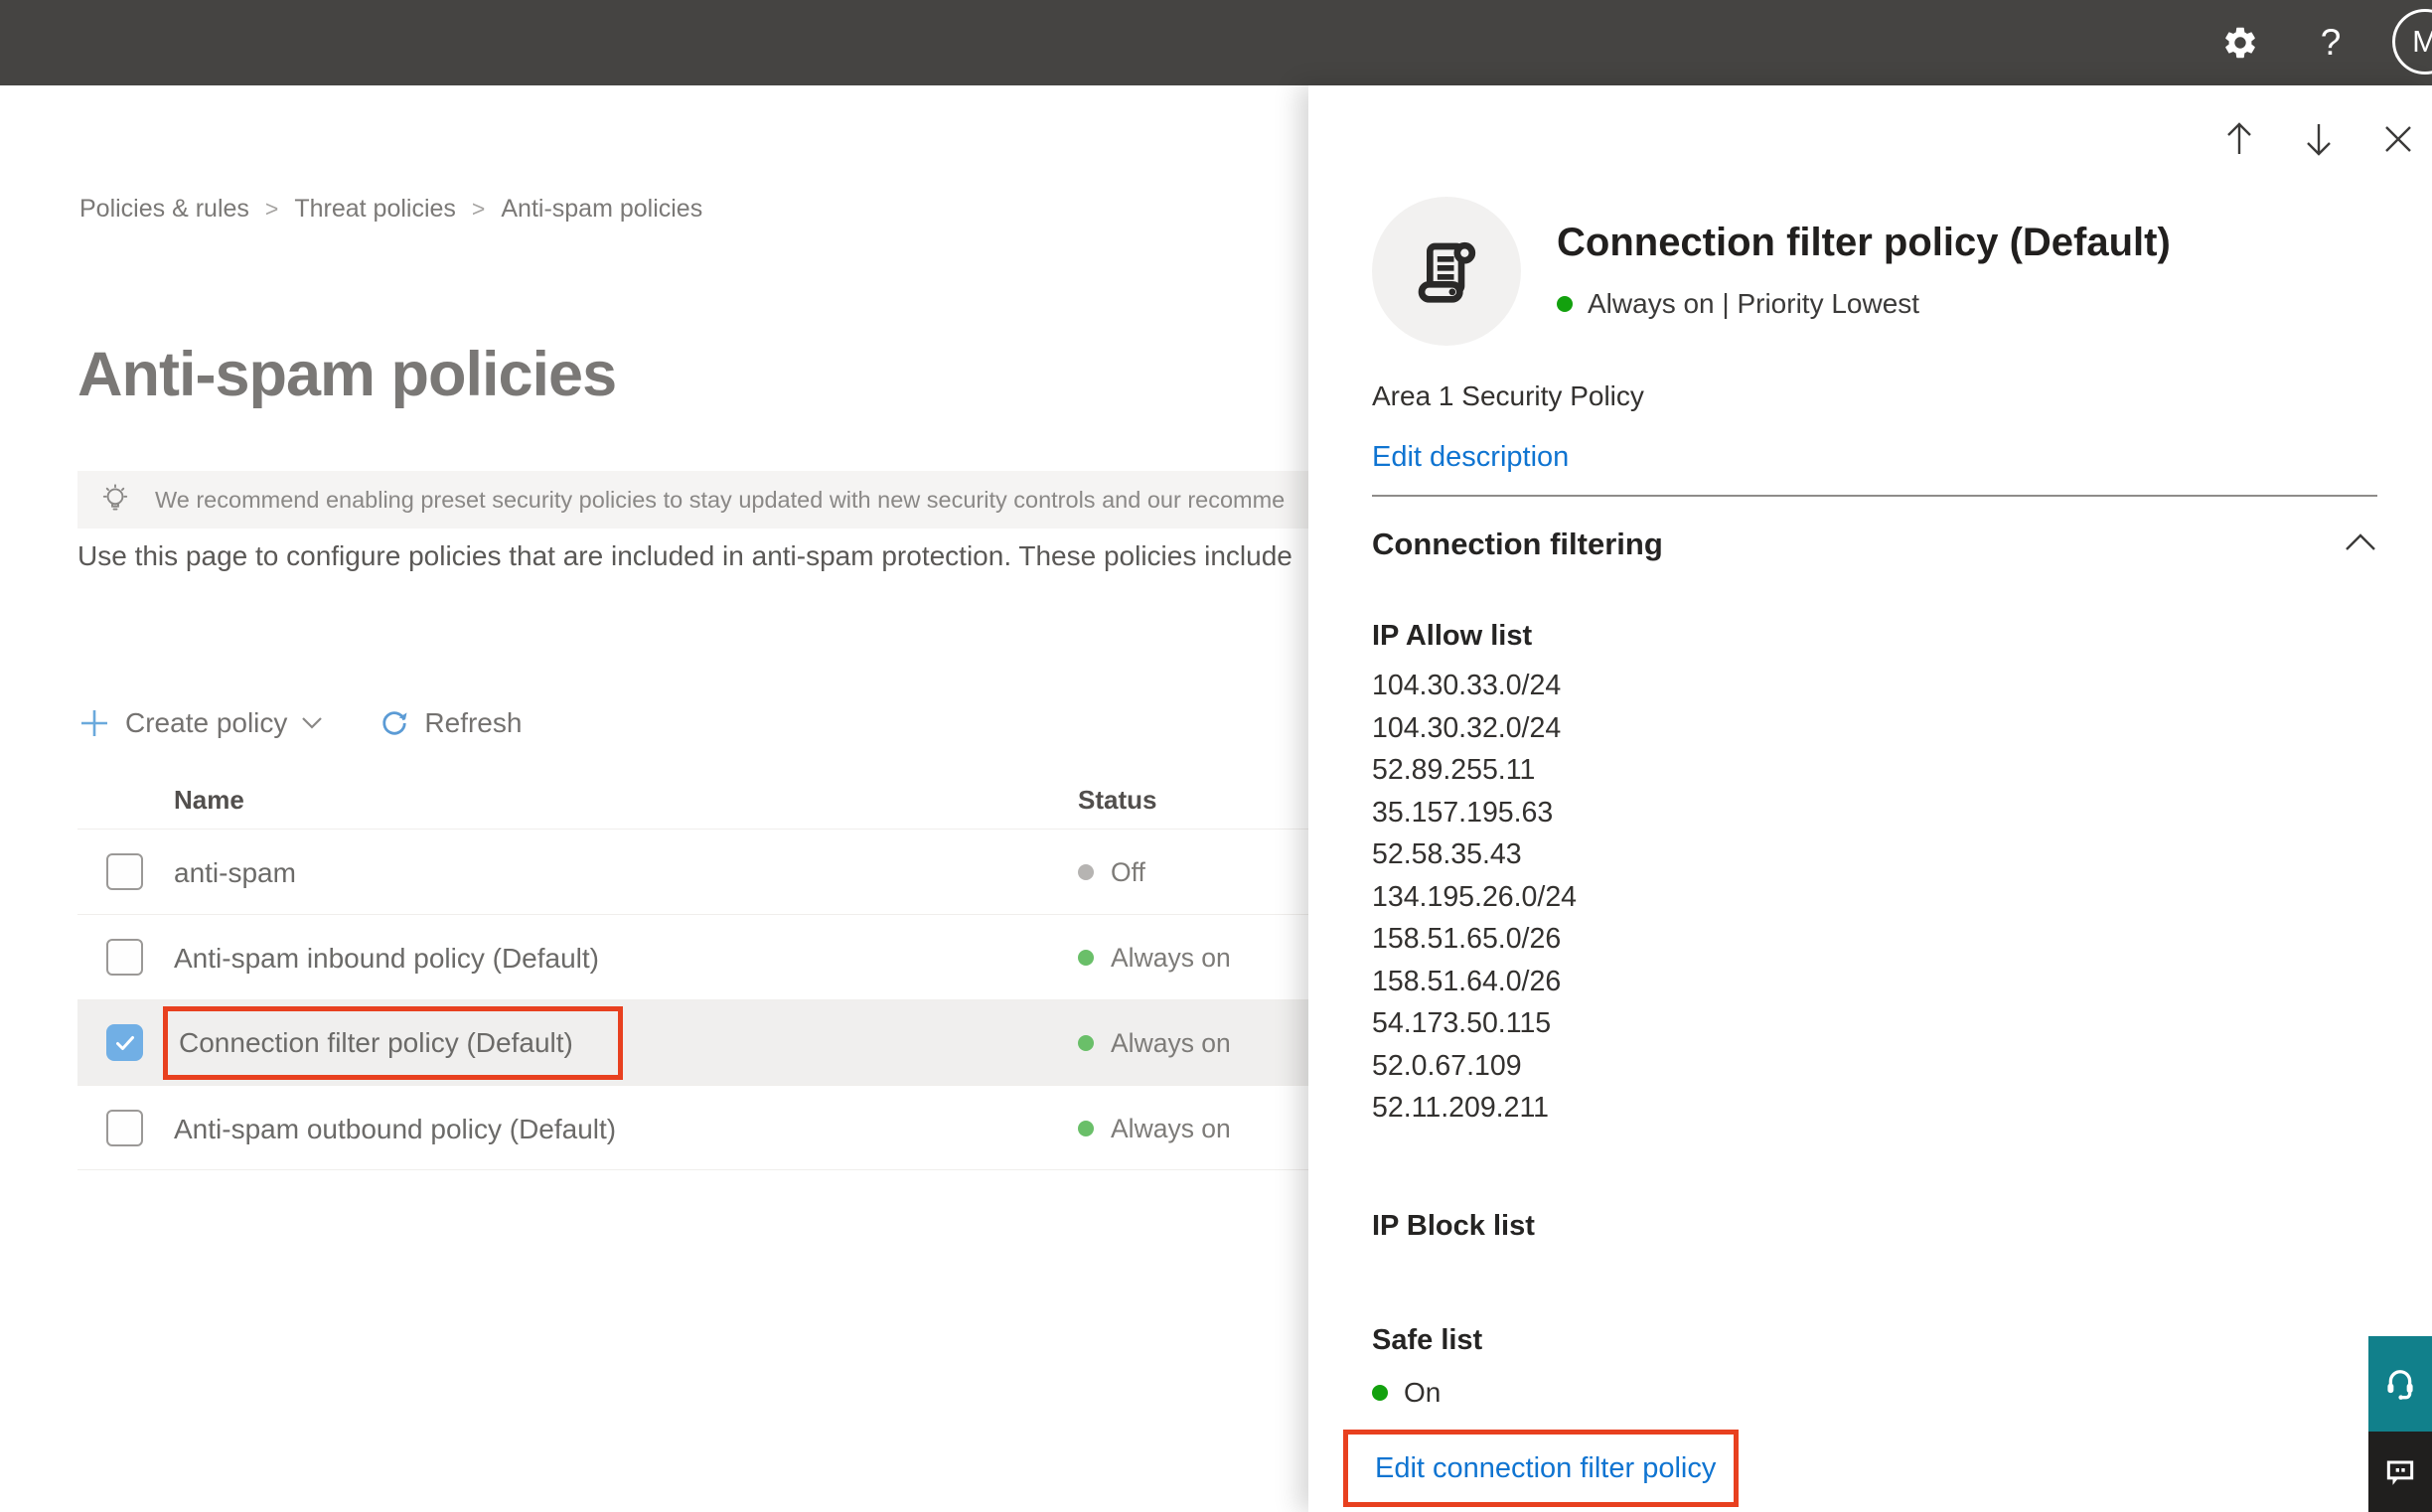 This screenshot has width=2432, height=1512. What do you see at coordinates (1423, 1392) in the screenshot?
I see `safe-list-status-text: On` at bounding box center [1423, 1392].